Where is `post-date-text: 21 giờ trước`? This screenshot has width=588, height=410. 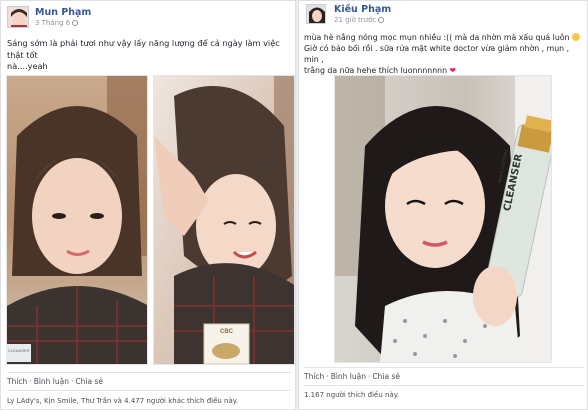
post-date-text: 21 giờ trước is located at coordinates (355, 20).